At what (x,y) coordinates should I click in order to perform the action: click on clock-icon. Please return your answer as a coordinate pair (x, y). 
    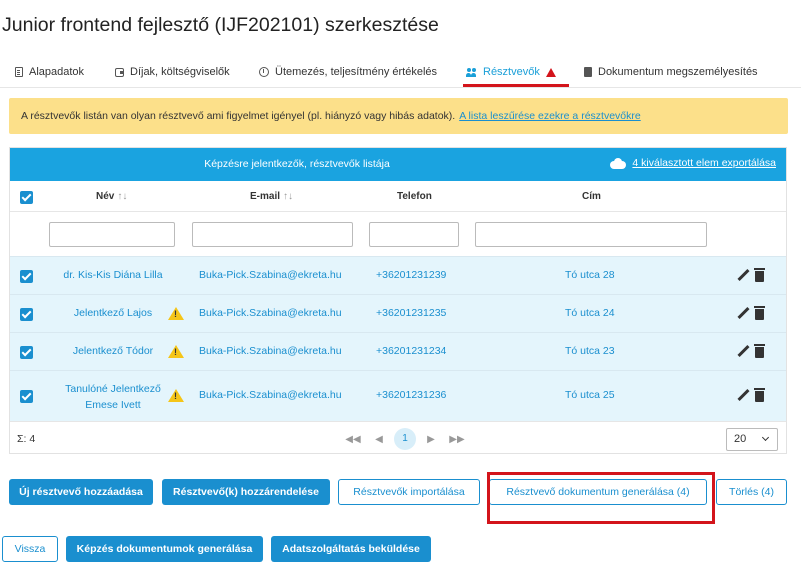
    Looking at the image, I should click on (264, 72).